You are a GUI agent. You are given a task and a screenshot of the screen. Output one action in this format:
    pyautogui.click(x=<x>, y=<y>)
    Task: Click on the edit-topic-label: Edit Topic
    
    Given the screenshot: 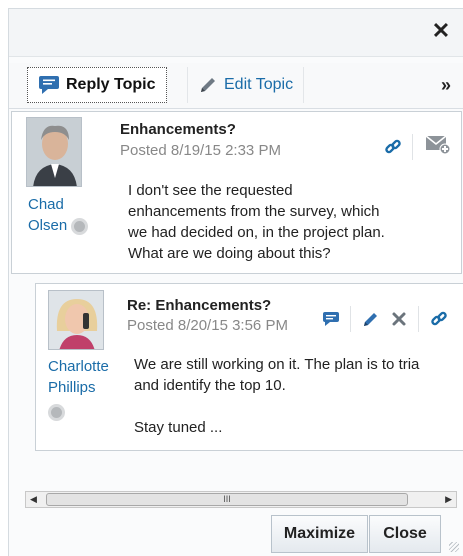 What is the action you would take?
    pyautogui.click(x=259, y=84)
    